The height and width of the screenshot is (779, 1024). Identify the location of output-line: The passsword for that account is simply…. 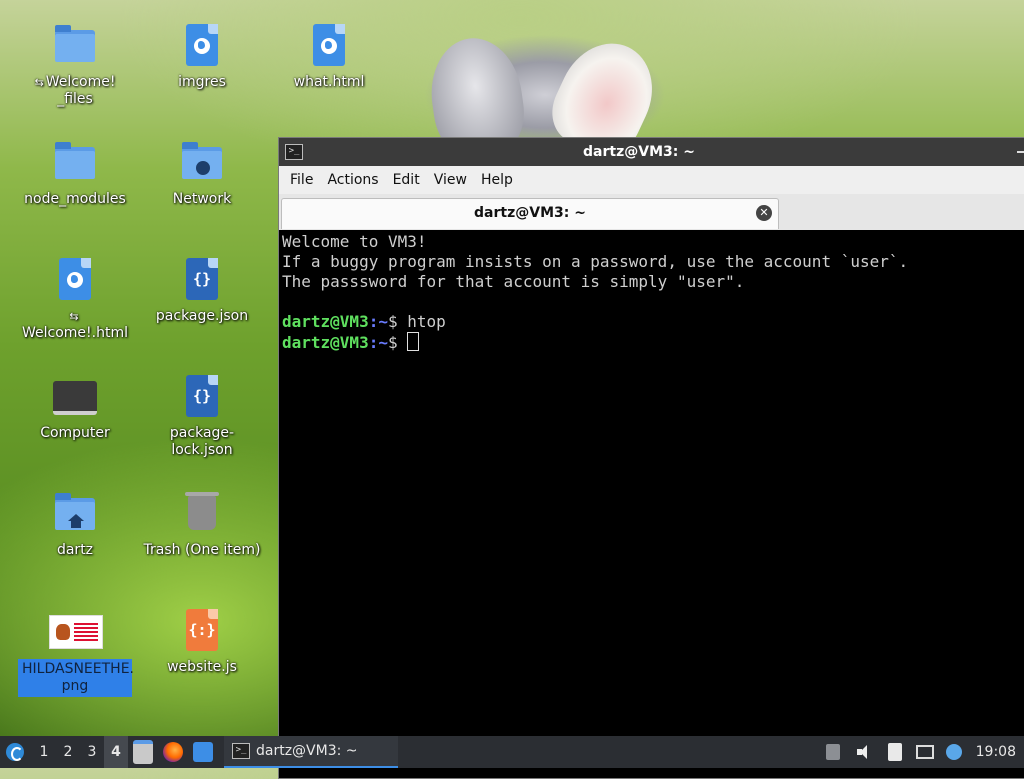
(513, 281).